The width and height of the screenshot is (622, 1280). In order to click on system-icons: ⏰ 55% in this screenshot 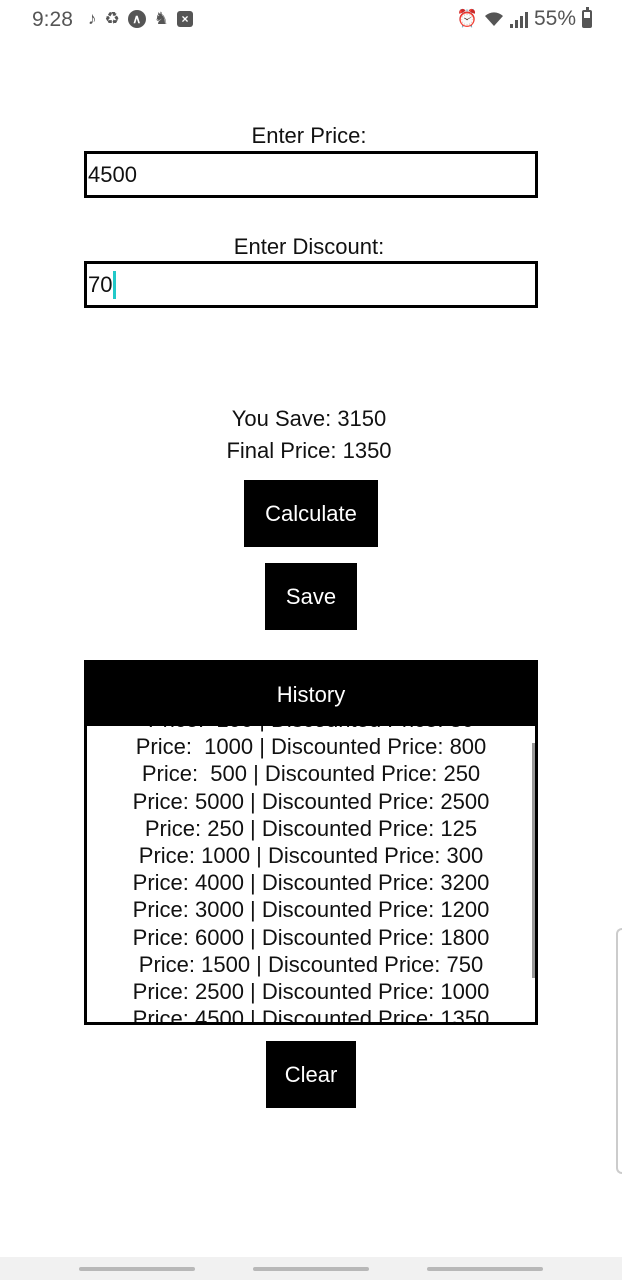, I will do `click(524, 18)`.